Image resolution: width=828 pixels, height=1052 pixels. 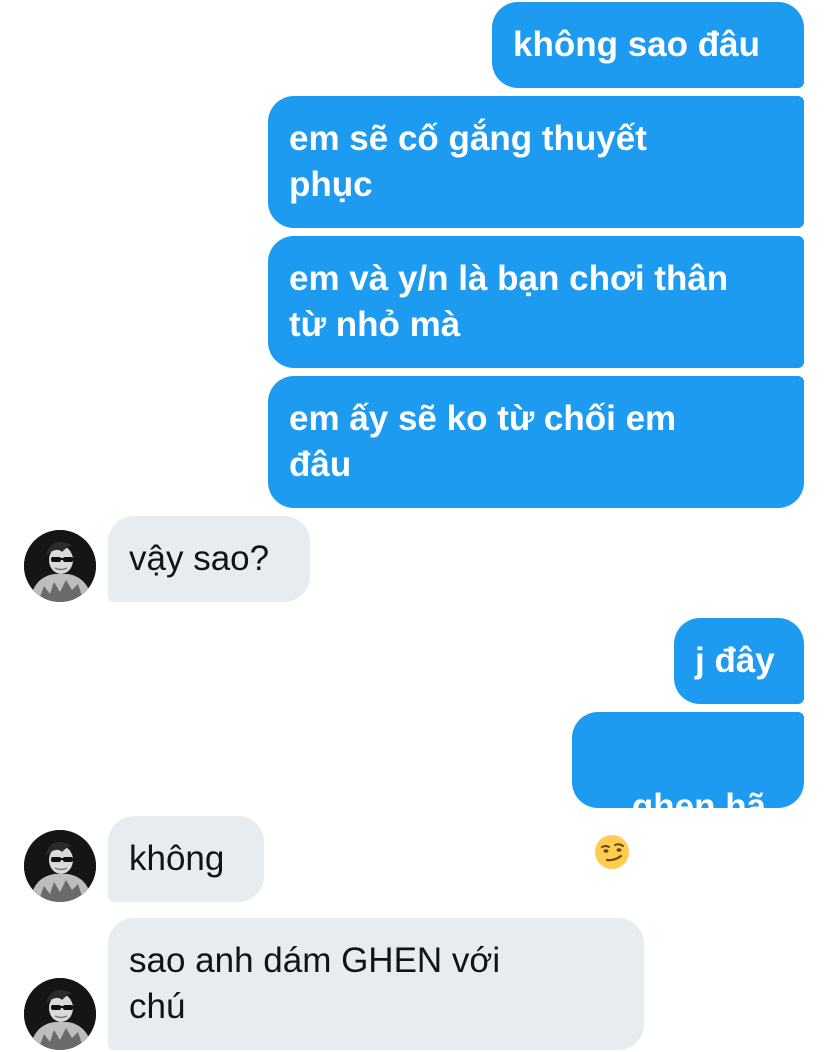 I want to click on message-bubble-outgoing: em sẽ cố gắng thuyết phục, so click(x=536, y=162).